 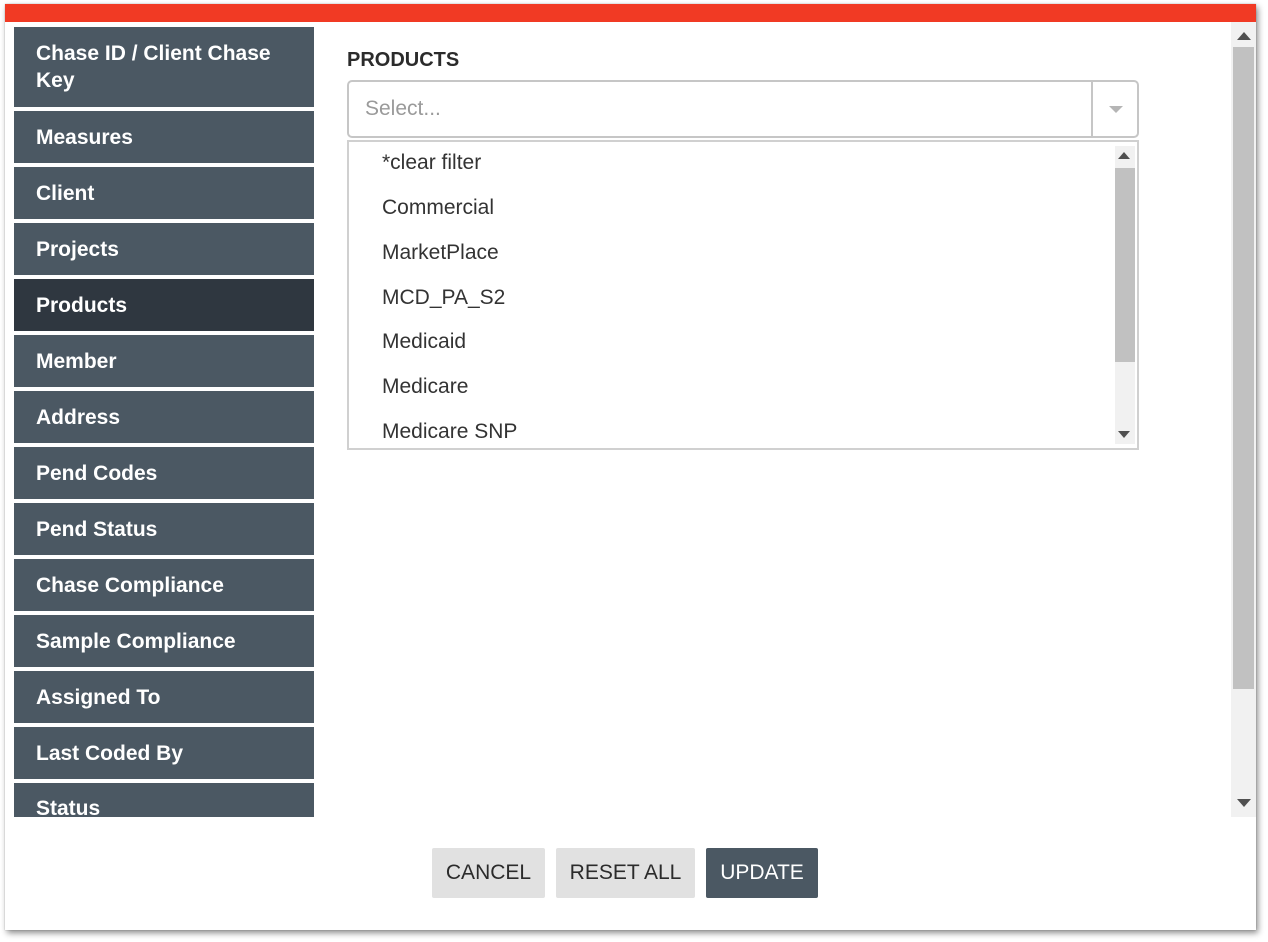 I want to click on dropdown-option: MarketPlace, so click(x=440, y=253).